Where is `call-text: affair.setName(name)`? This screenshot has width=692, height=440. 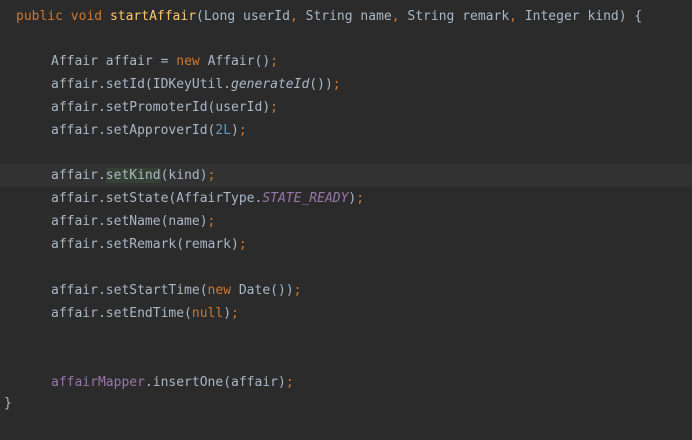
call-text: affair.setName(name) is located at coordinates (129, 221).